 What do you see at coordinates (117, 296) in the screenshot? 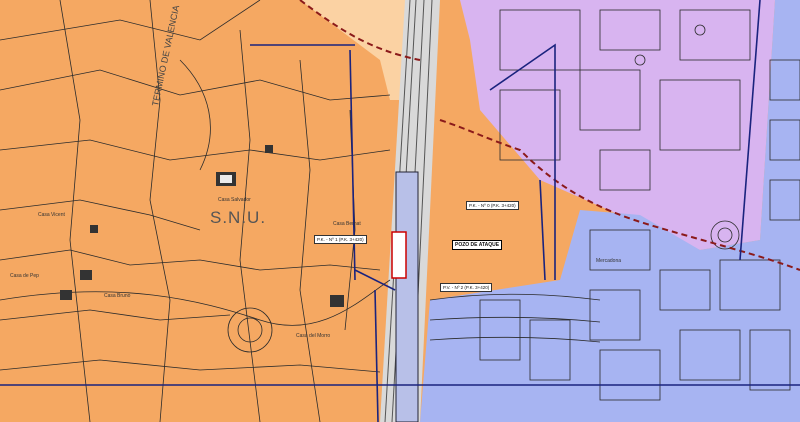
I see `place-label: Casa Bruno` at bounding box center [117, 296].